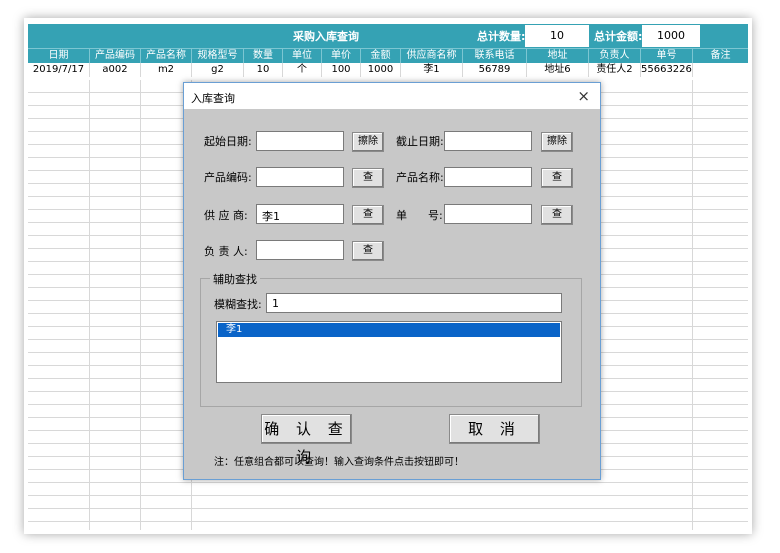 The height and width of the screenshot is (553, 780). I want to click on list-item: 李1, so click(389, 330).